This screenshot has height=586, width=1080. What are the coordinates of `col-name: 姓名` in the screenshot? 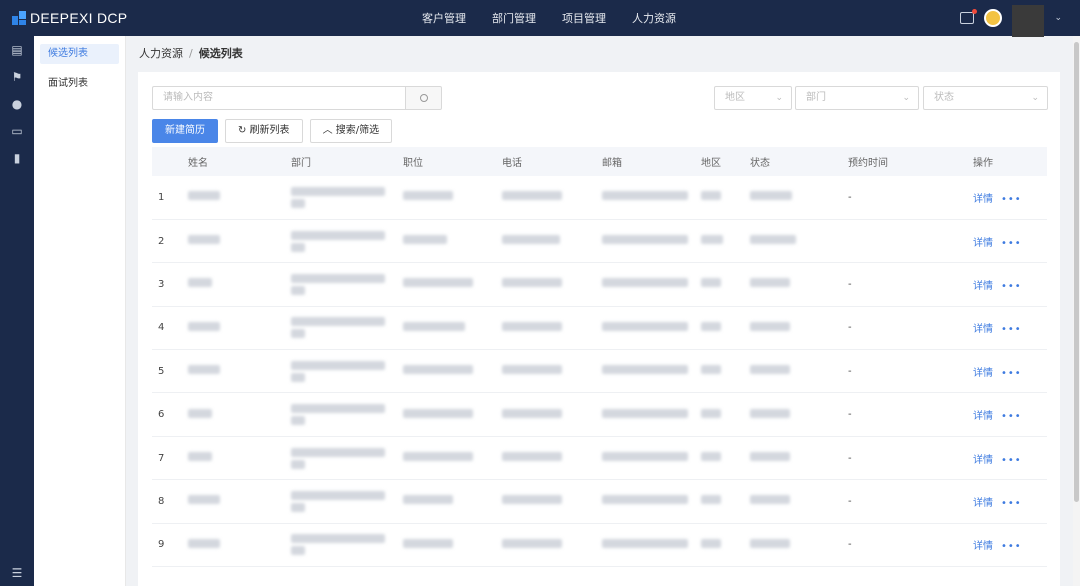 It's located at (198, 163).